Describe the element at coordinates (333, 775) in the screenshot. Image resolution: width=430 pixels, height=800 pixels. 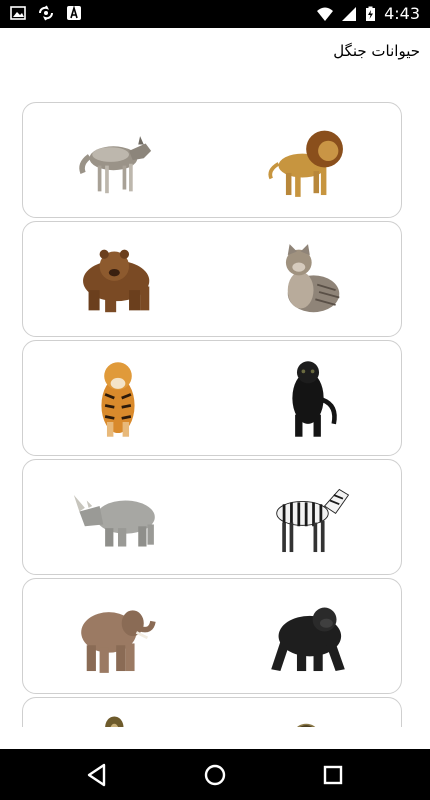
I see `recents-icon` at that location.